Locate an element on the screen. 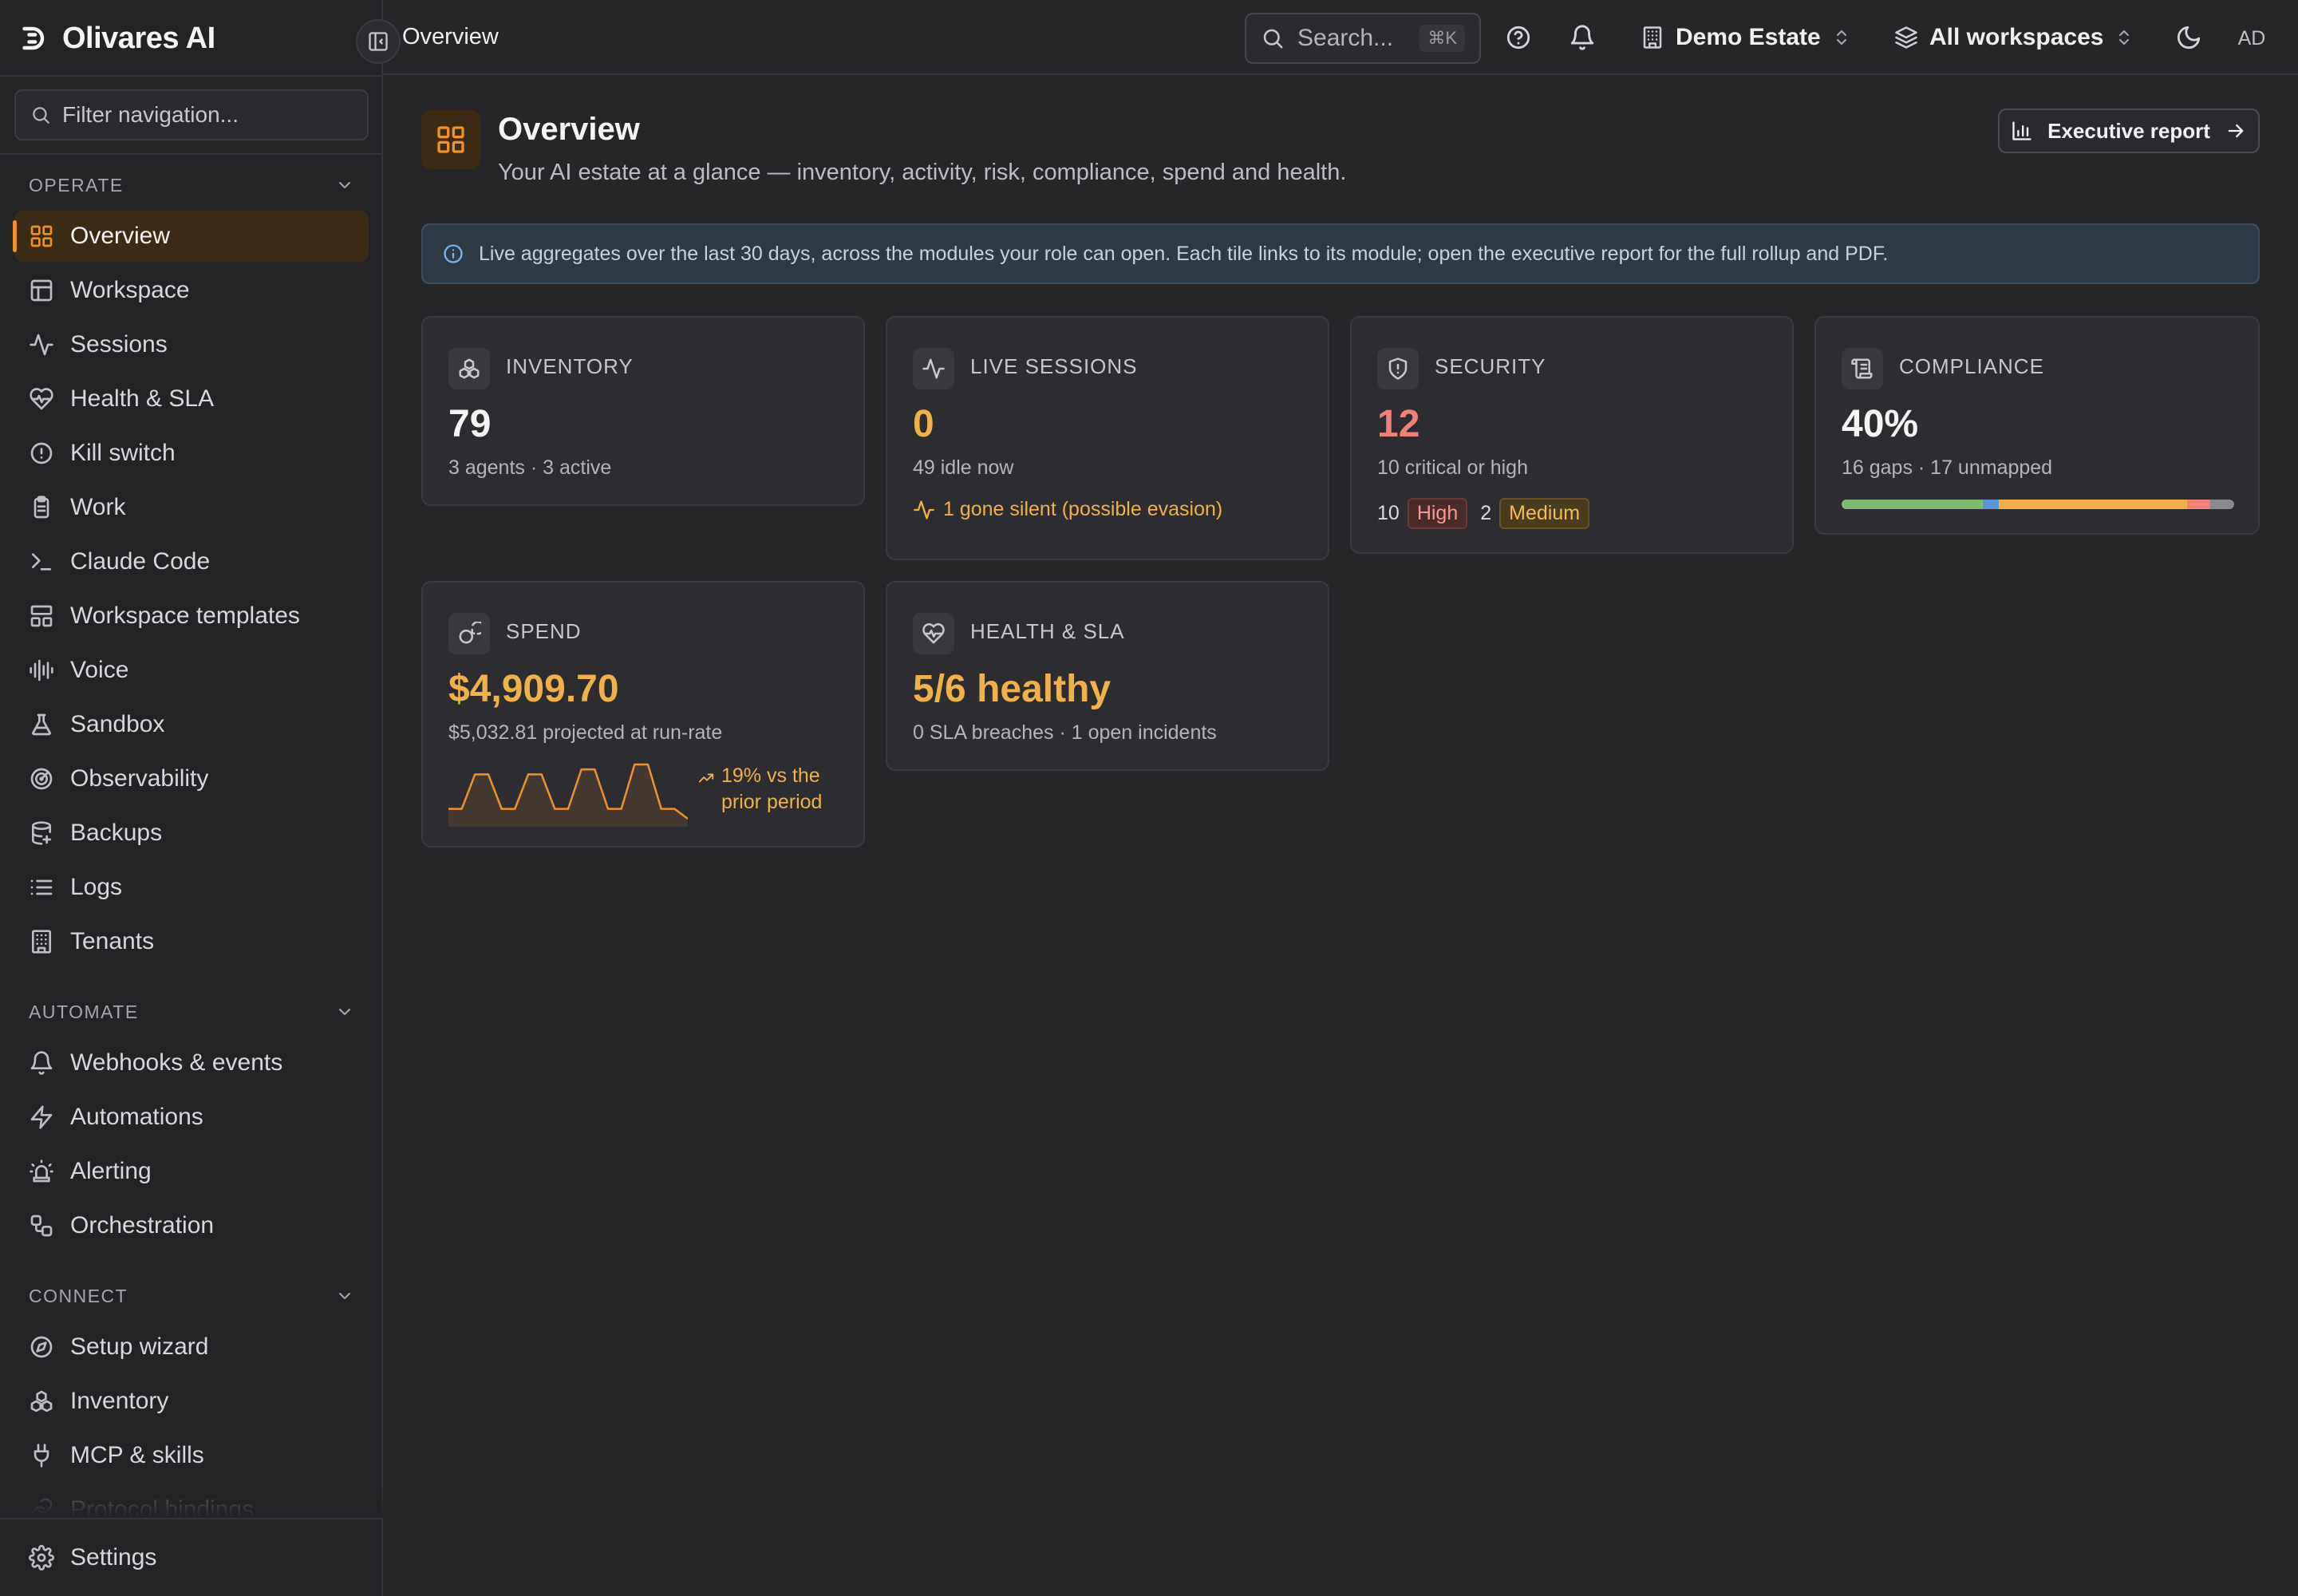 Image resolution: width=2298 pixels, height=1596 pixels. workspace-name: All workspaces is located at coordinates (2017, 37).